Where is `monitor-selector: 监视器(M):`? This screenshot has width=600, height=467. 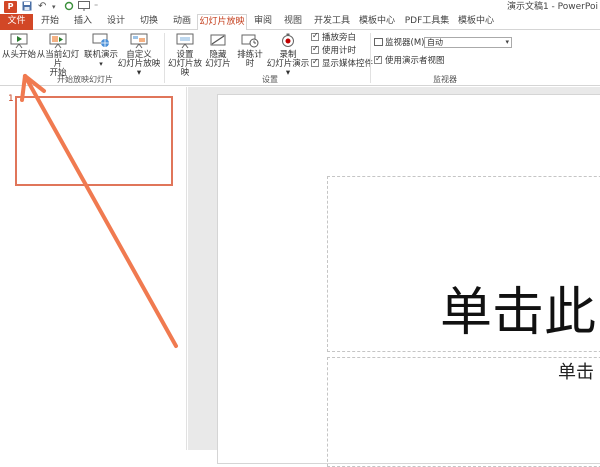
monitor-selector: 监视器(M): is located at coordinates (400, 43).